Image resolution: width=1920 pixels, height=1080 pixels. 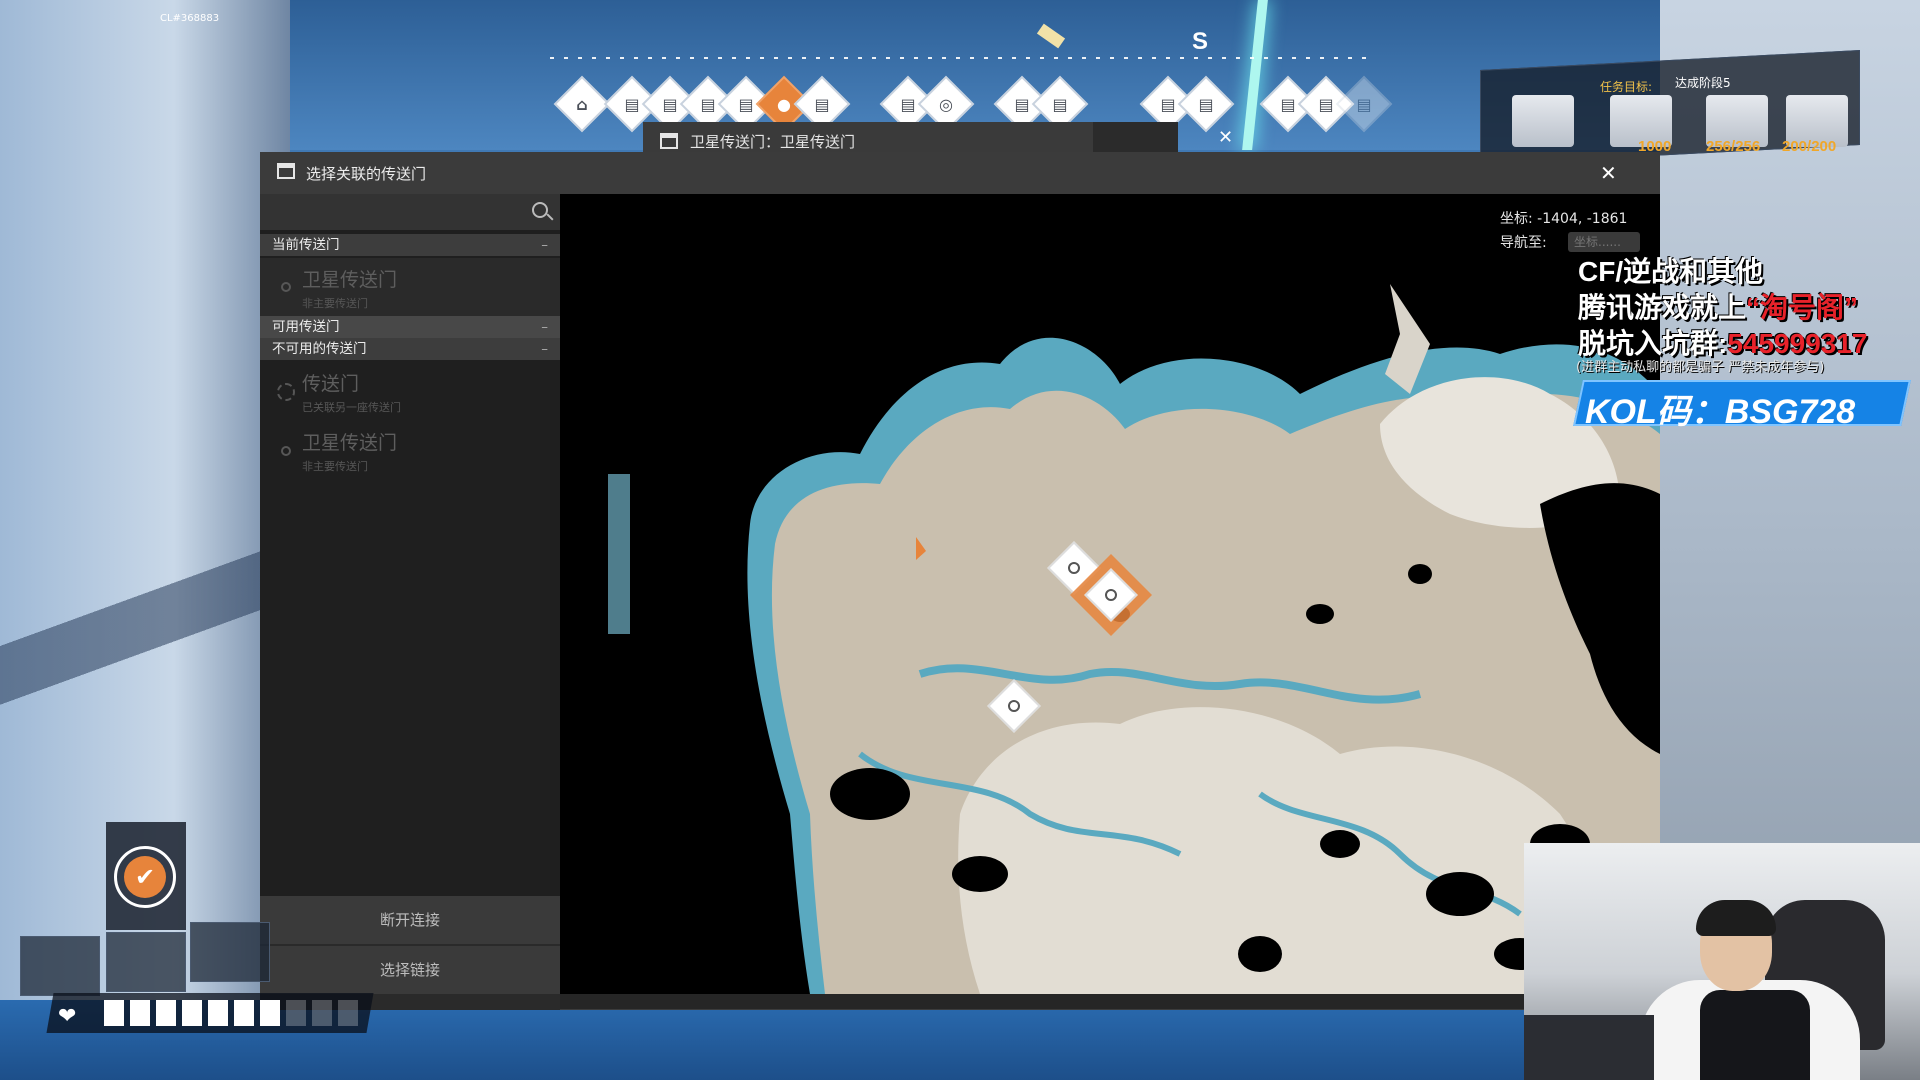 I want to click on mission-count: 200/200, so click(x=1809, y=146).